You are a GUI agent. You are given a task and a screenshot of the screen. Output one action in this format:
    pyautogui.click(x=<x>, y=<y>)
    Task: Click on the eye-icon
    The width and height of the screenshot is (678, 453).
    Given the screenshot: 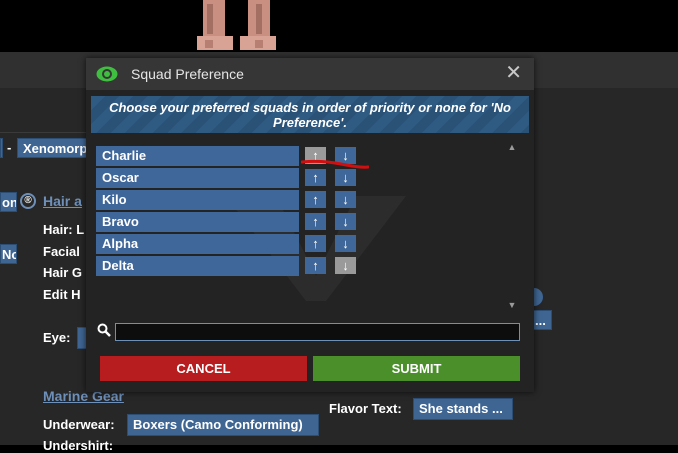 What is the action you would take?
    pyautogui.click(x=107, y=74)
    